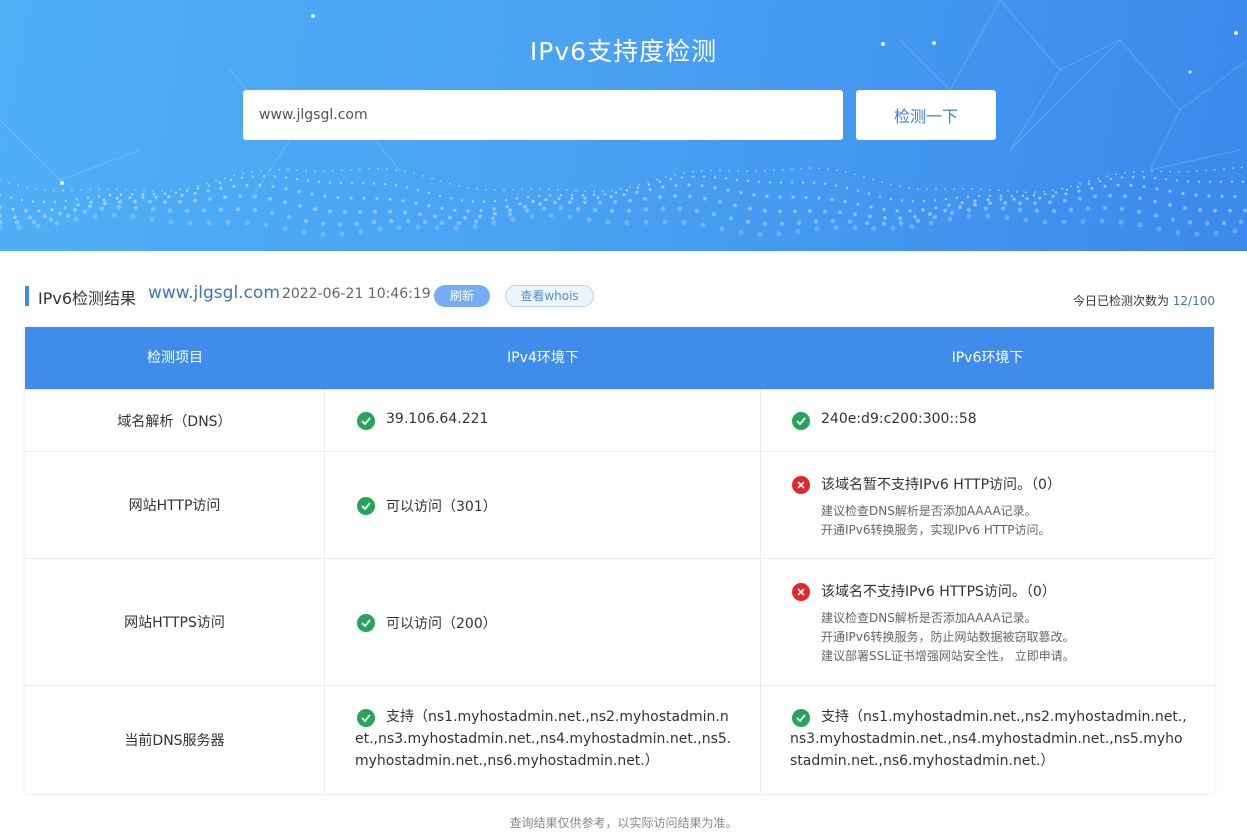 This screenshot has width=1247, height=834. What do you see at coordinates (437, 419) in the screenshot?
I see `ipv4-dns-result: 39.106.64.221` at bounding box center [437, 419].